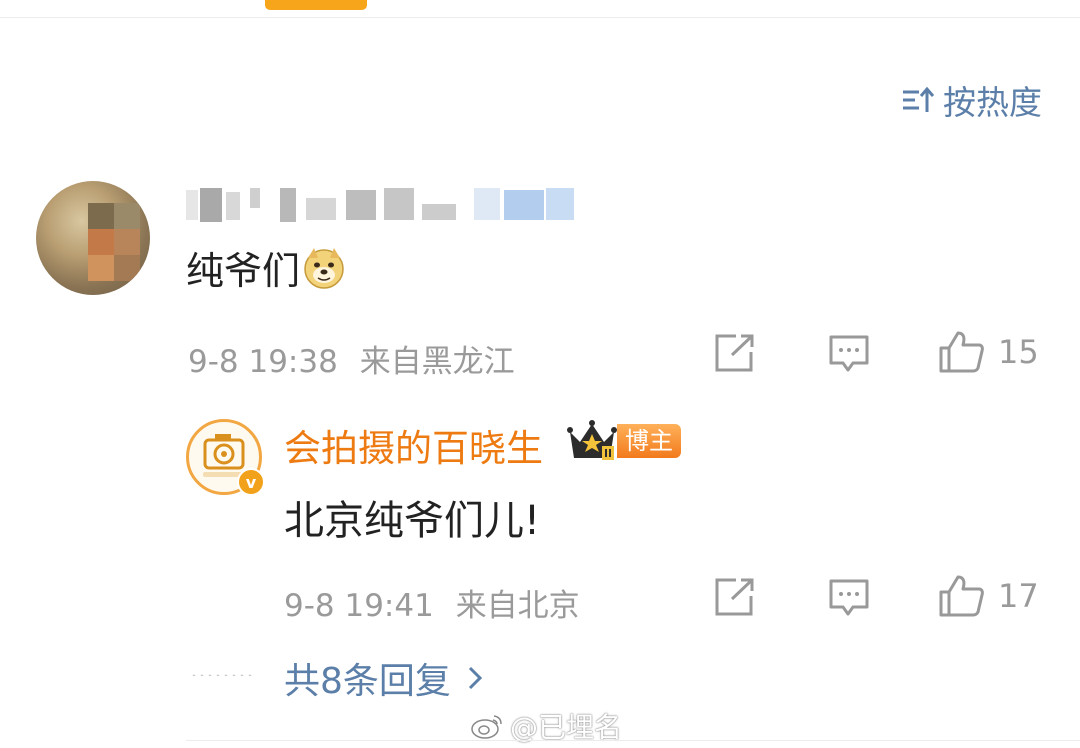 This screenshot has width=1080, height=748. I want to click on comment-reply-button, so click(849, 354).